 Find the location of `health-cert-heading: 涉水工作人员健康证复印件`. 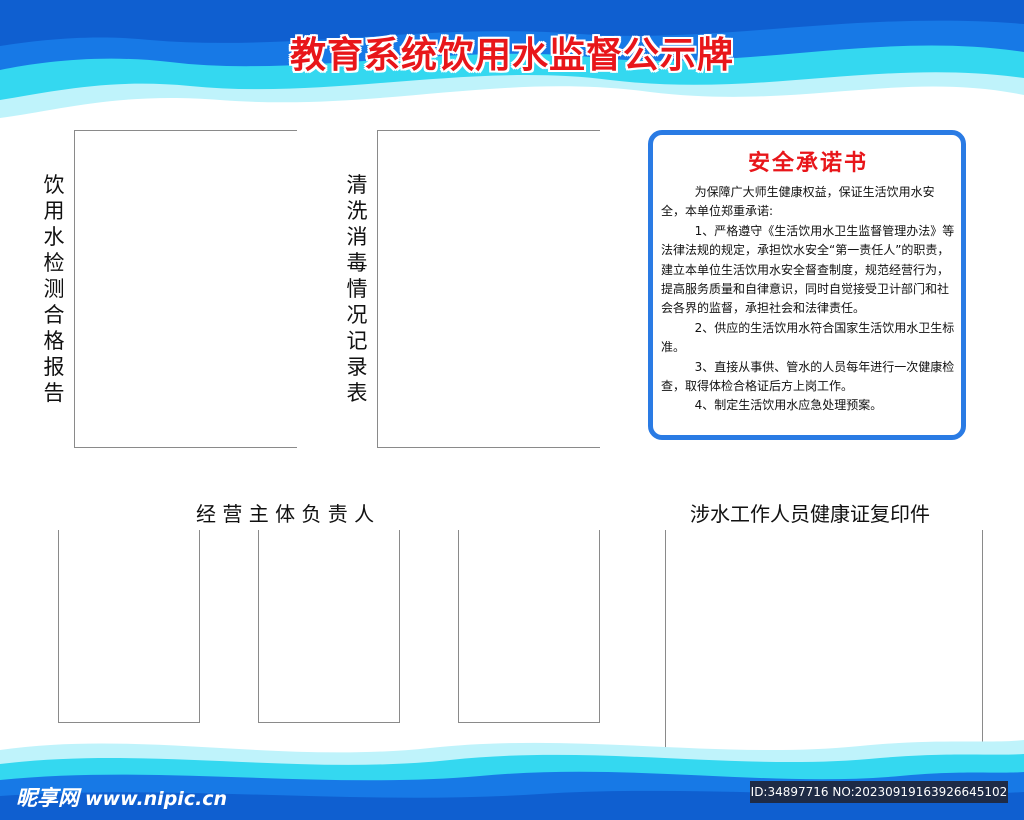

health-cert-heading: 涉水工作人员健康证复印件 is located at coordinates (810, 514).